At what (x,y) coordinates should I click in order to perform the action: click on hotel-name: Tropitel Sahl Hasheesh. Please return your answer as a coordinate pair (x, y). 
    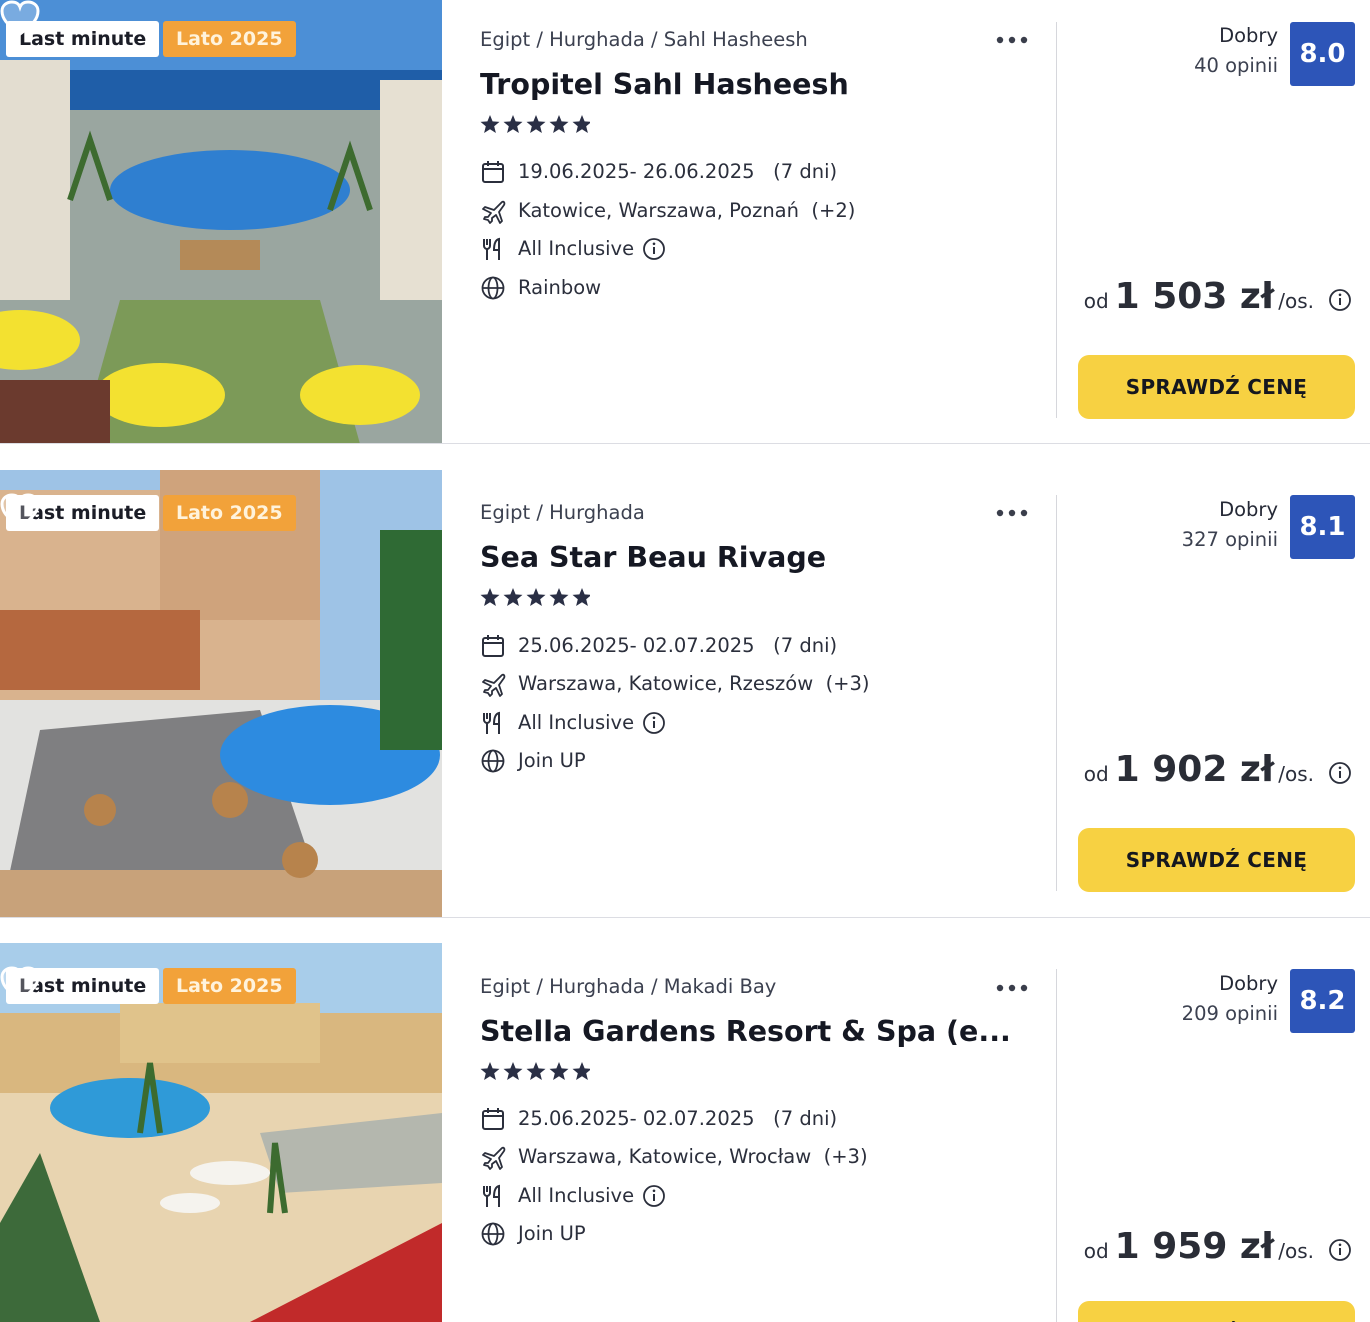
    Looking at the image, I should click on (664, 84).